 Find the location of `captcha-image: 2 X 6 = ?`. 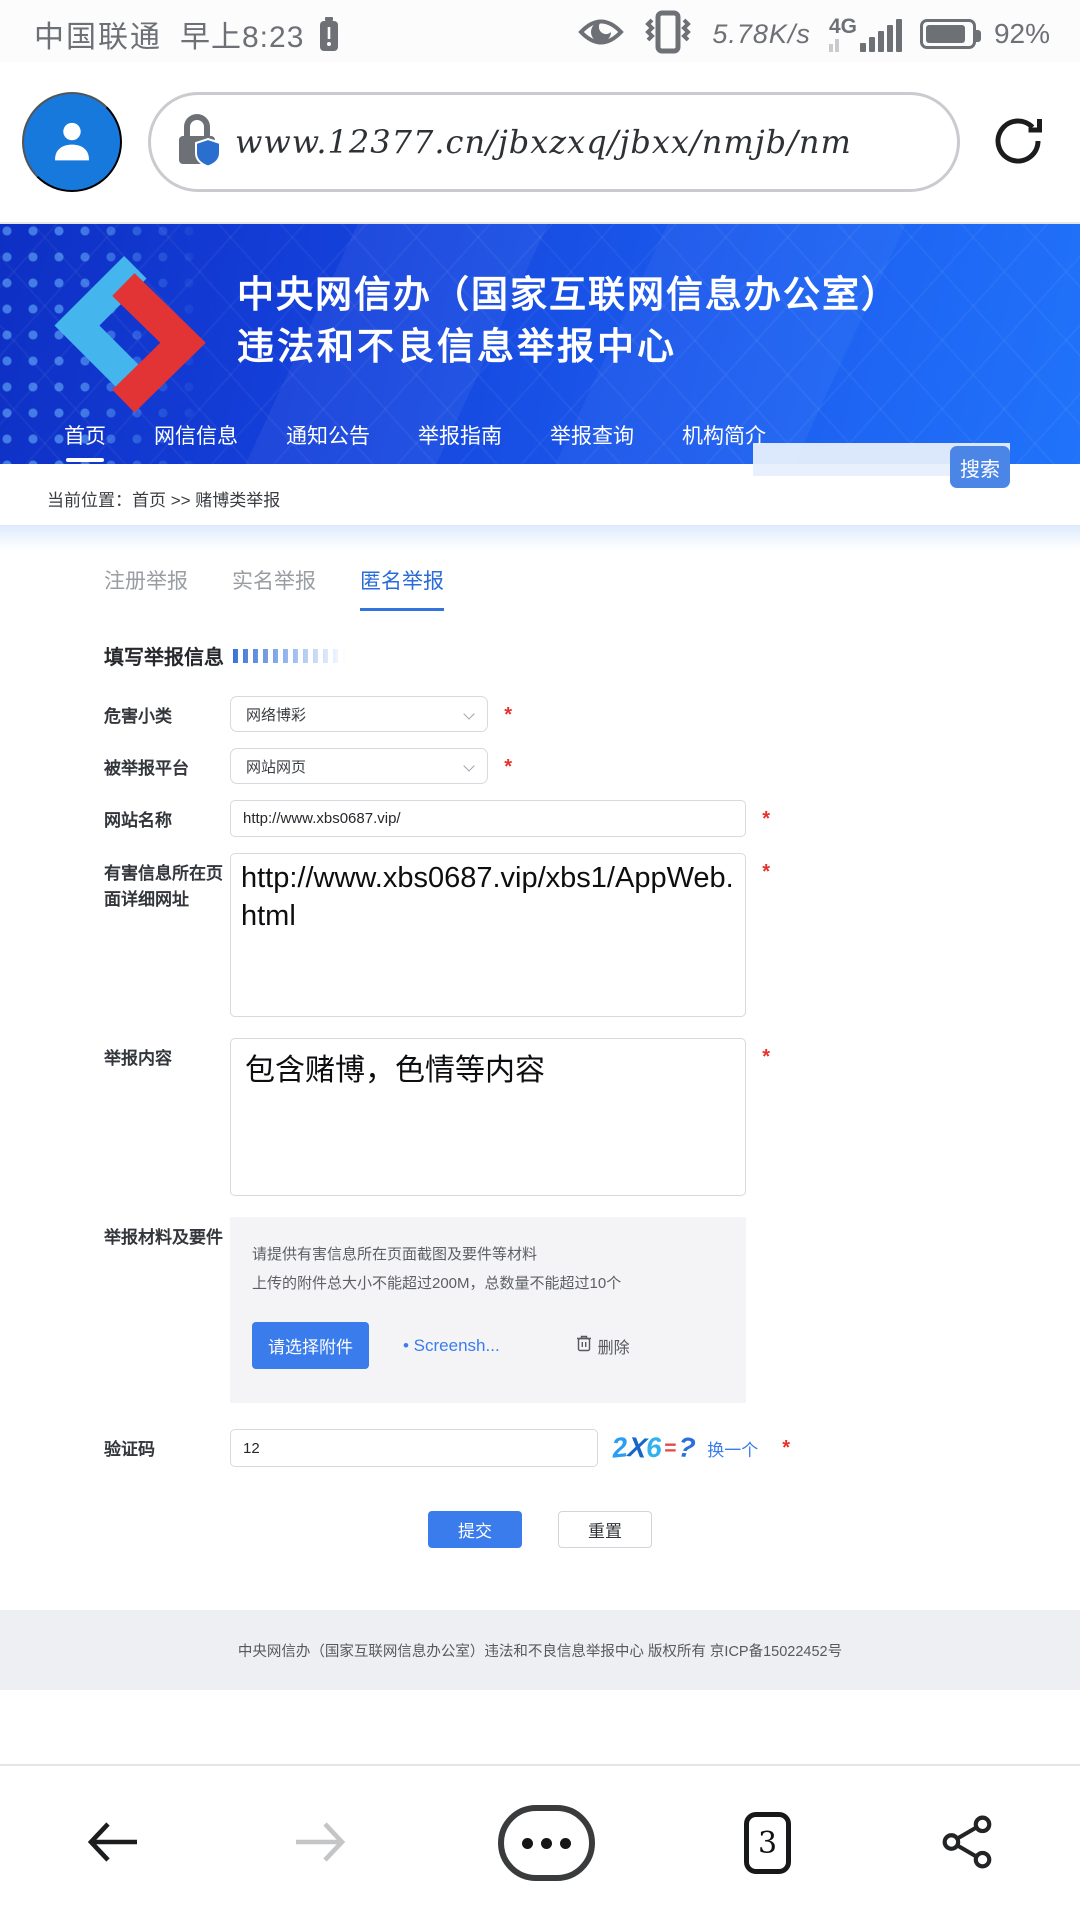

captcha-image: 2 X 6 = ? is located at coordinates (653, 1447).